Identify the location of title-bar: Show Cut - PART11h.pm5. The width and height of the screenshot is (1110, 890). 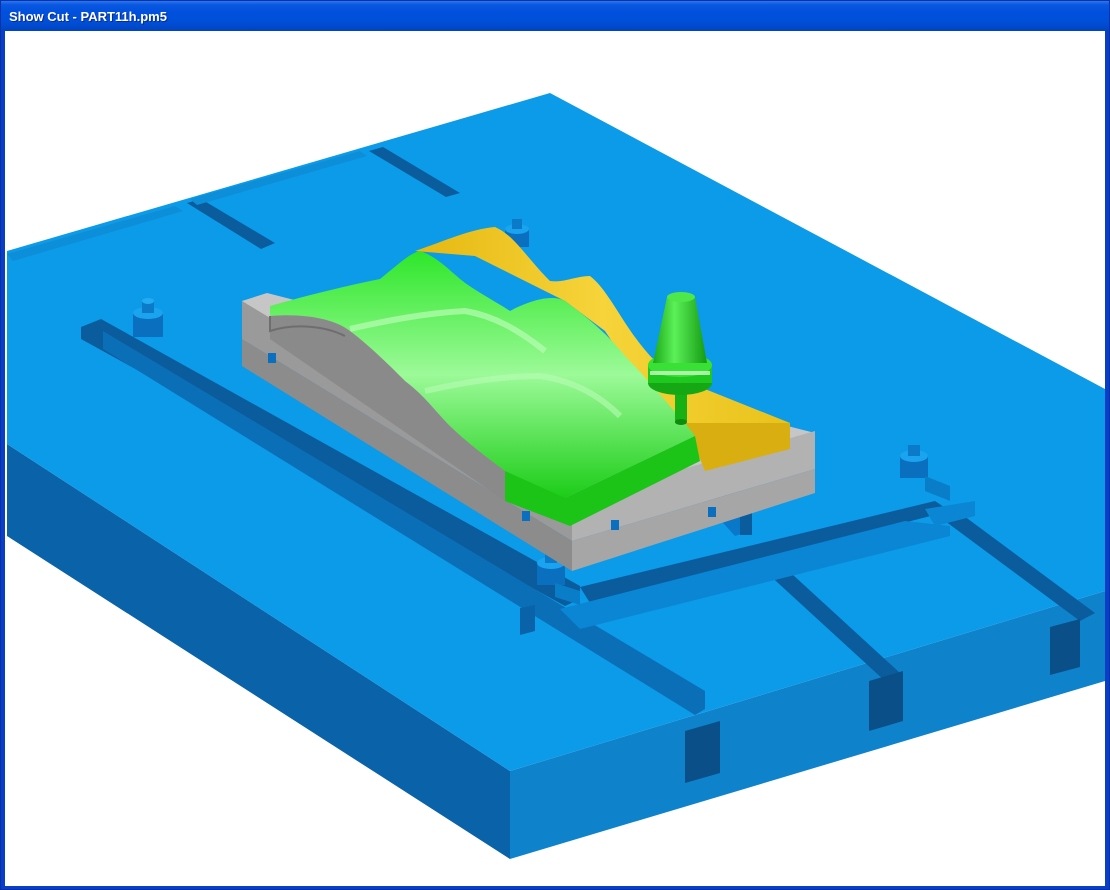
(555, 16).